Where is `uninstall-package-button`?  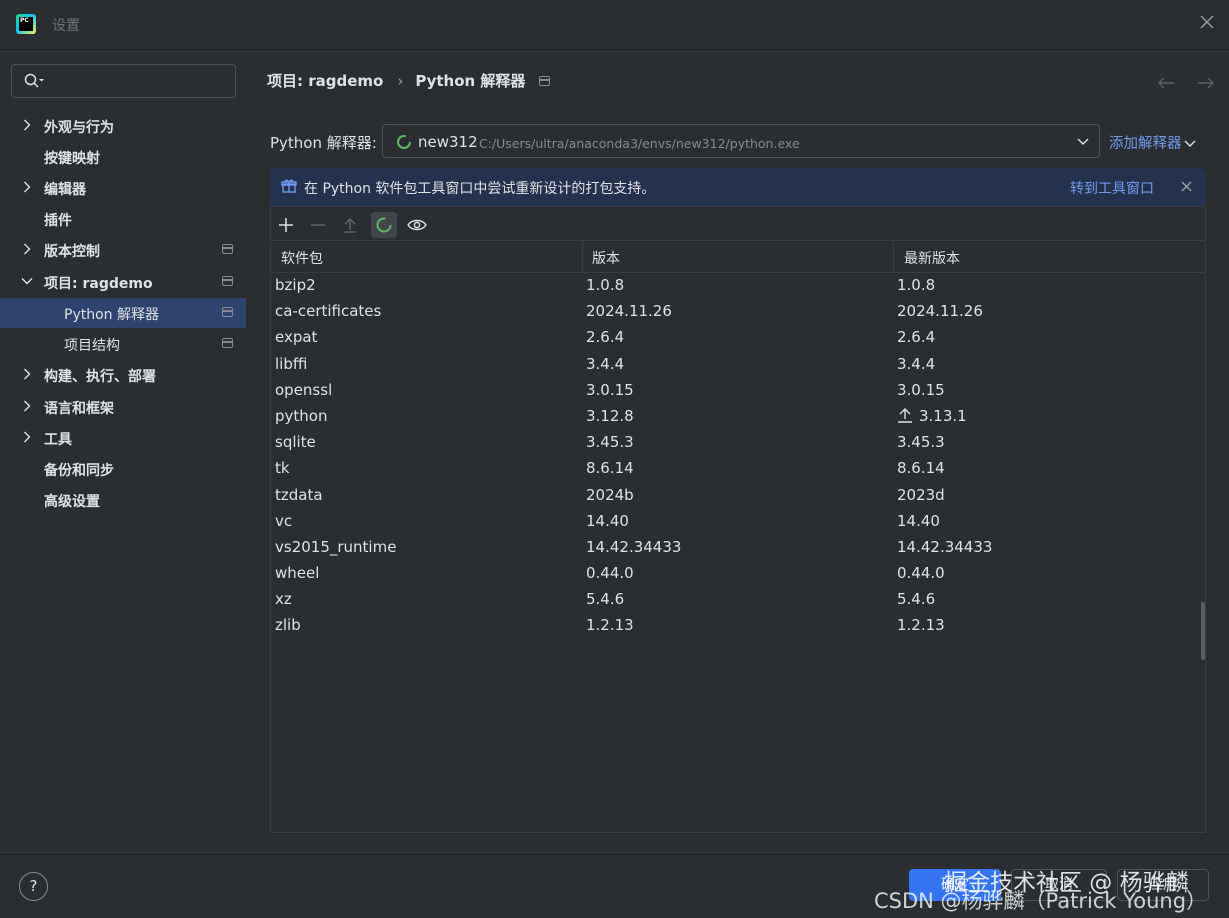
uninstall-package-button is located at coordinates (318, 225).